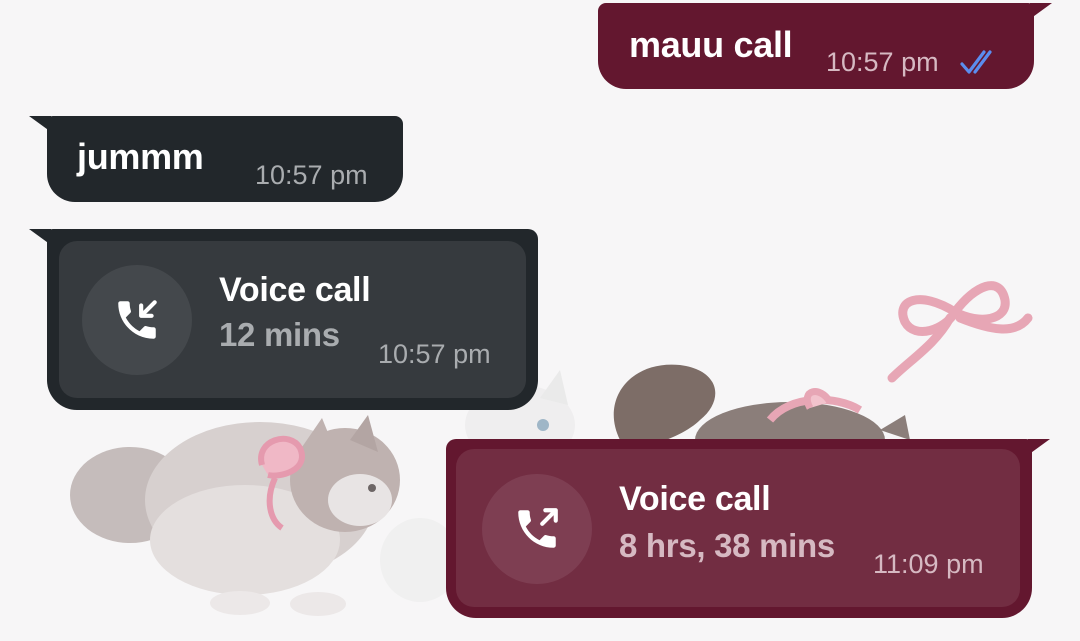 Image resolution: width=1080 pixels, height=641 pixels. What do you see at coordinates (960, 332) in the screenshot?
I see `pink-ribbon-decoration` at bounding box center [960, 332].